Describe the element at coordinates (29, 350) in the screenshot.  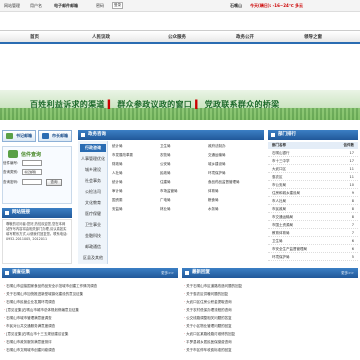
I see `list-item: 石嘴山市文明城市创建问卷调查` at that location.